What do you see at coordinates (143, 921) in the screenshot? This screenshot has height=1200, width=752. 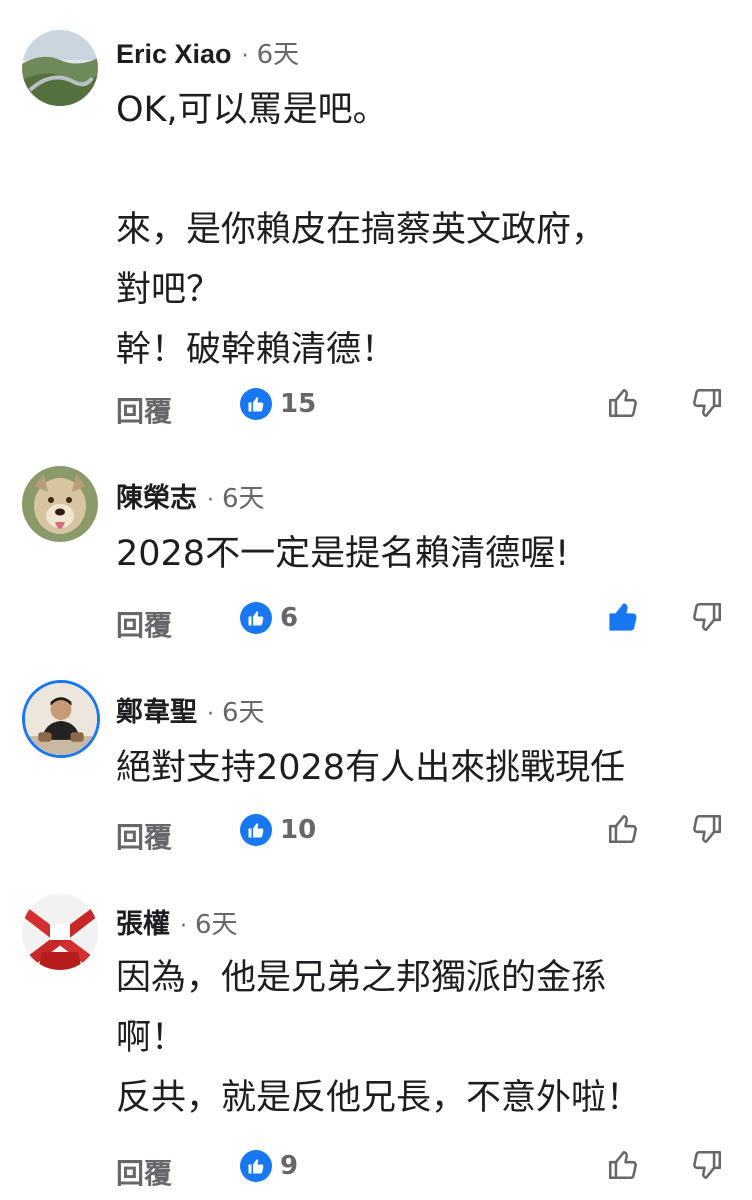 I see `author-name: 張權` at bounding box center [143, 921].